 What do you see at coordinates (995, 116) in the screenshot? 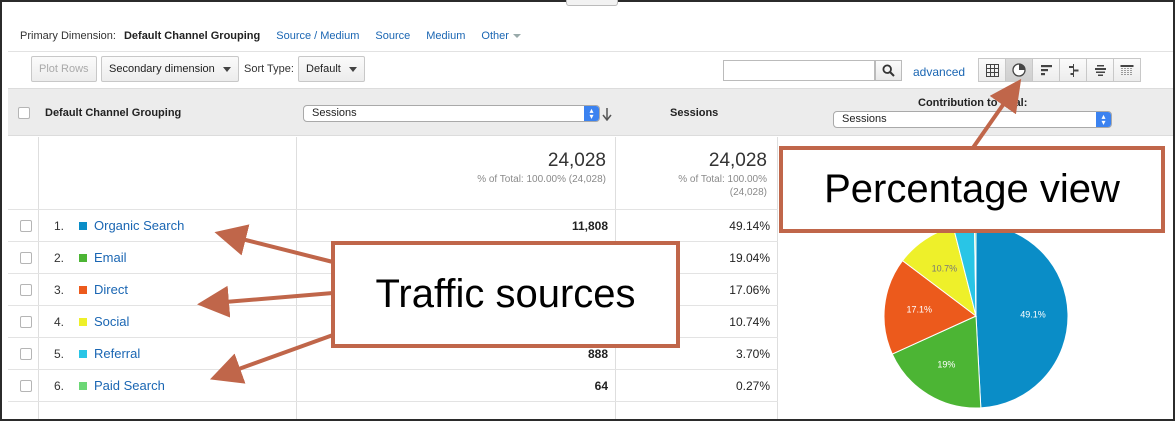
I see `arrow-to-pie-view` at bounding box center [995, 116].